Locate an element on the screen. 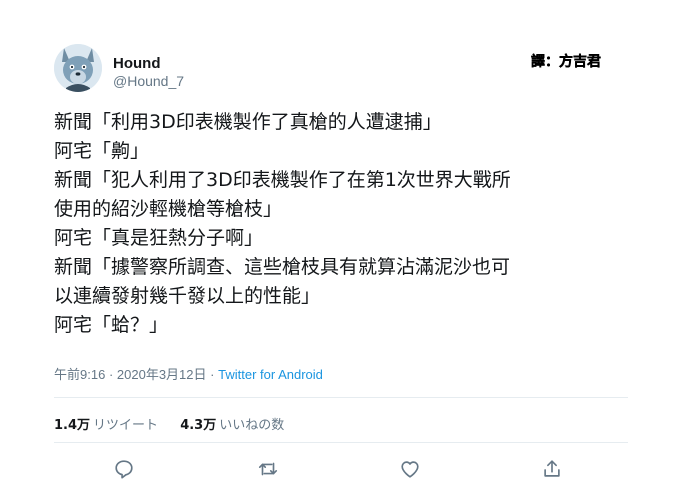  translator-mark: 譯：方吉君 is located at coordinates (566, 62).